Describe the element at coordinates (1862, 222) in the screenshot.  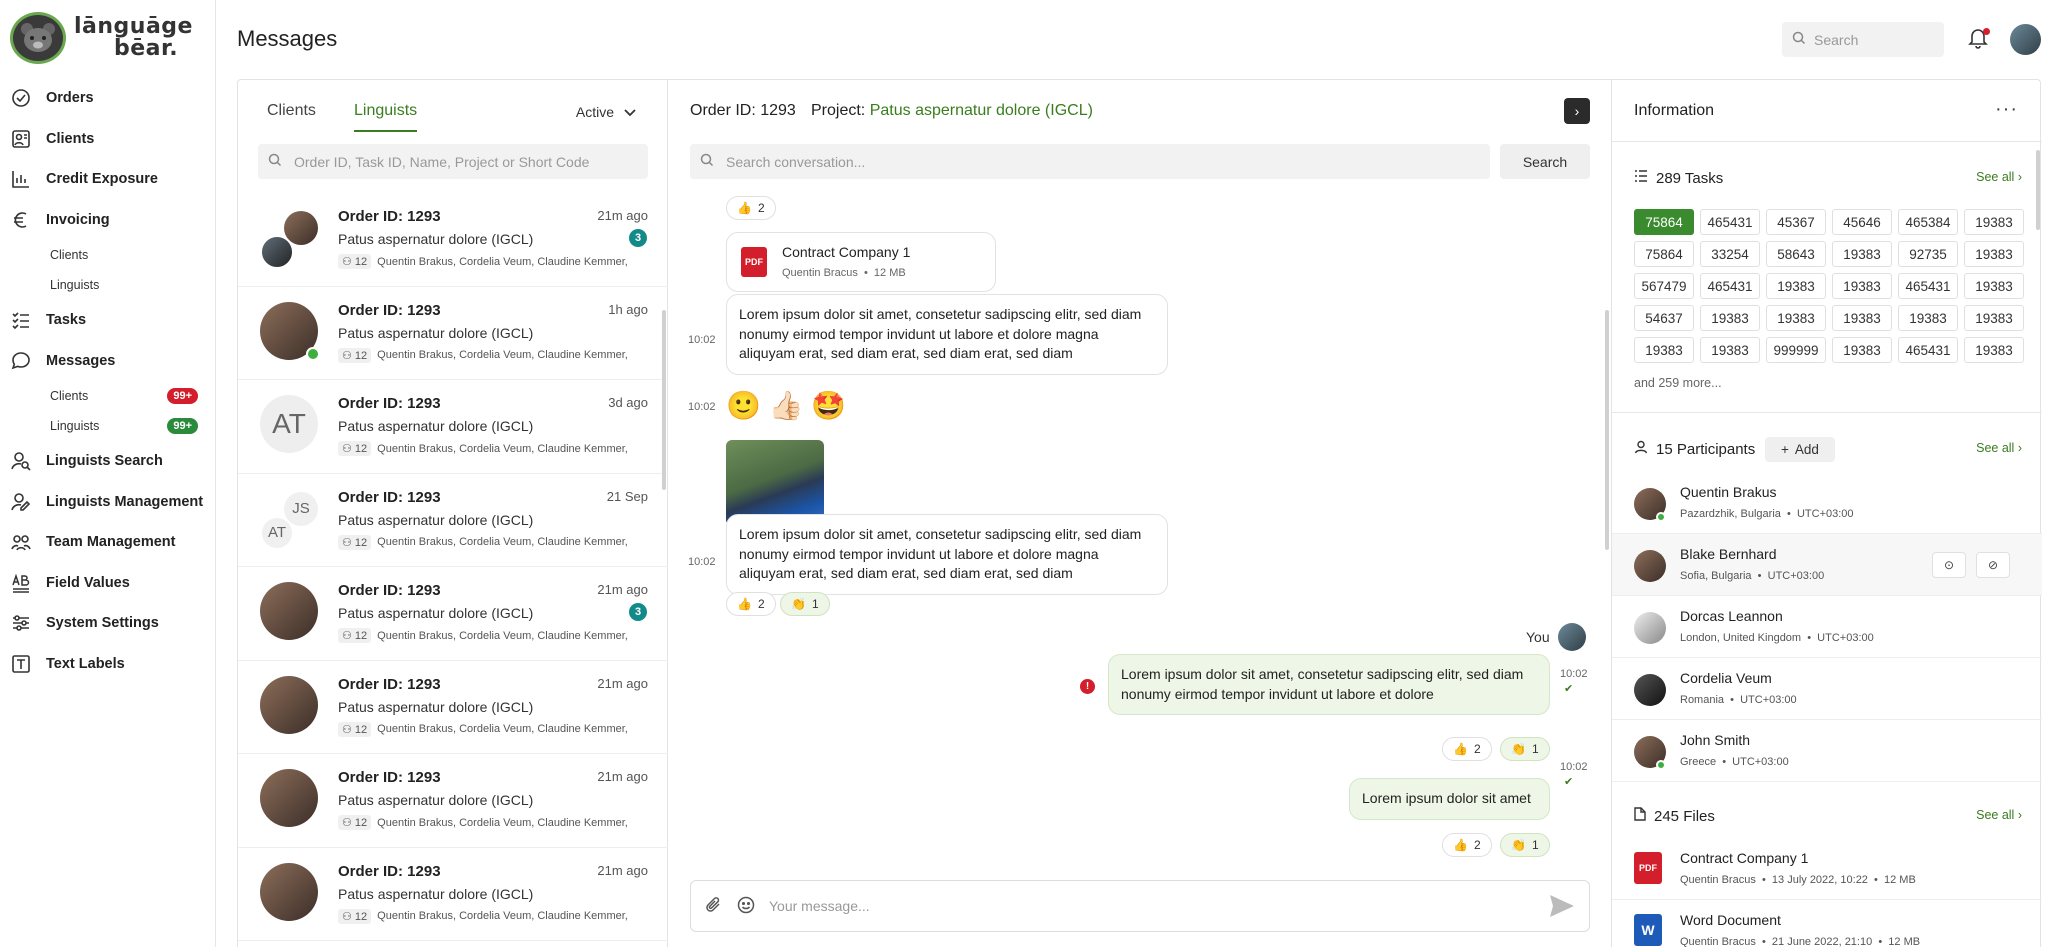
I see `task-chip: 45646` at that location.